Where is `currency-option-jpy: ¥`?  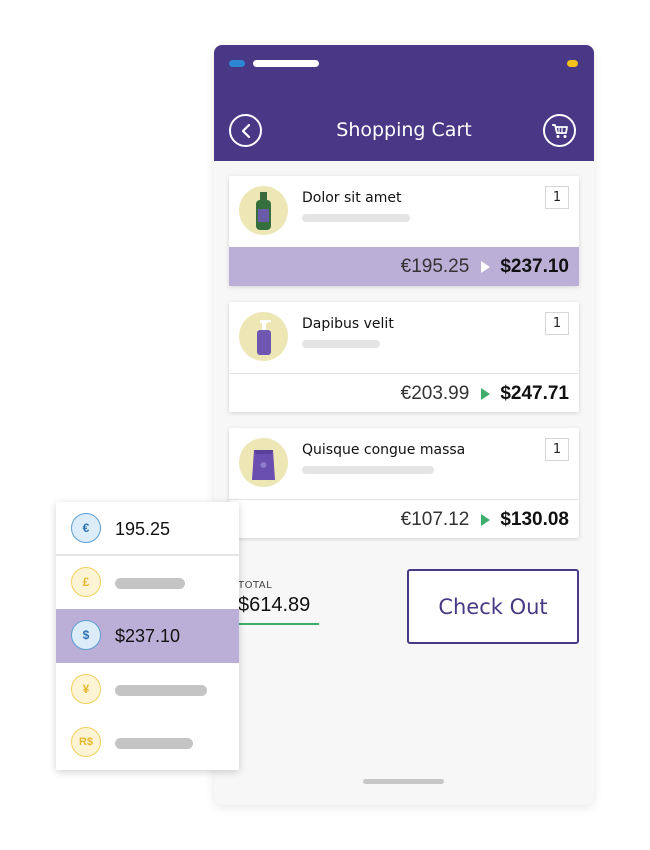 currency-option-jpy: ¥ is located at coordinates (147, 690).